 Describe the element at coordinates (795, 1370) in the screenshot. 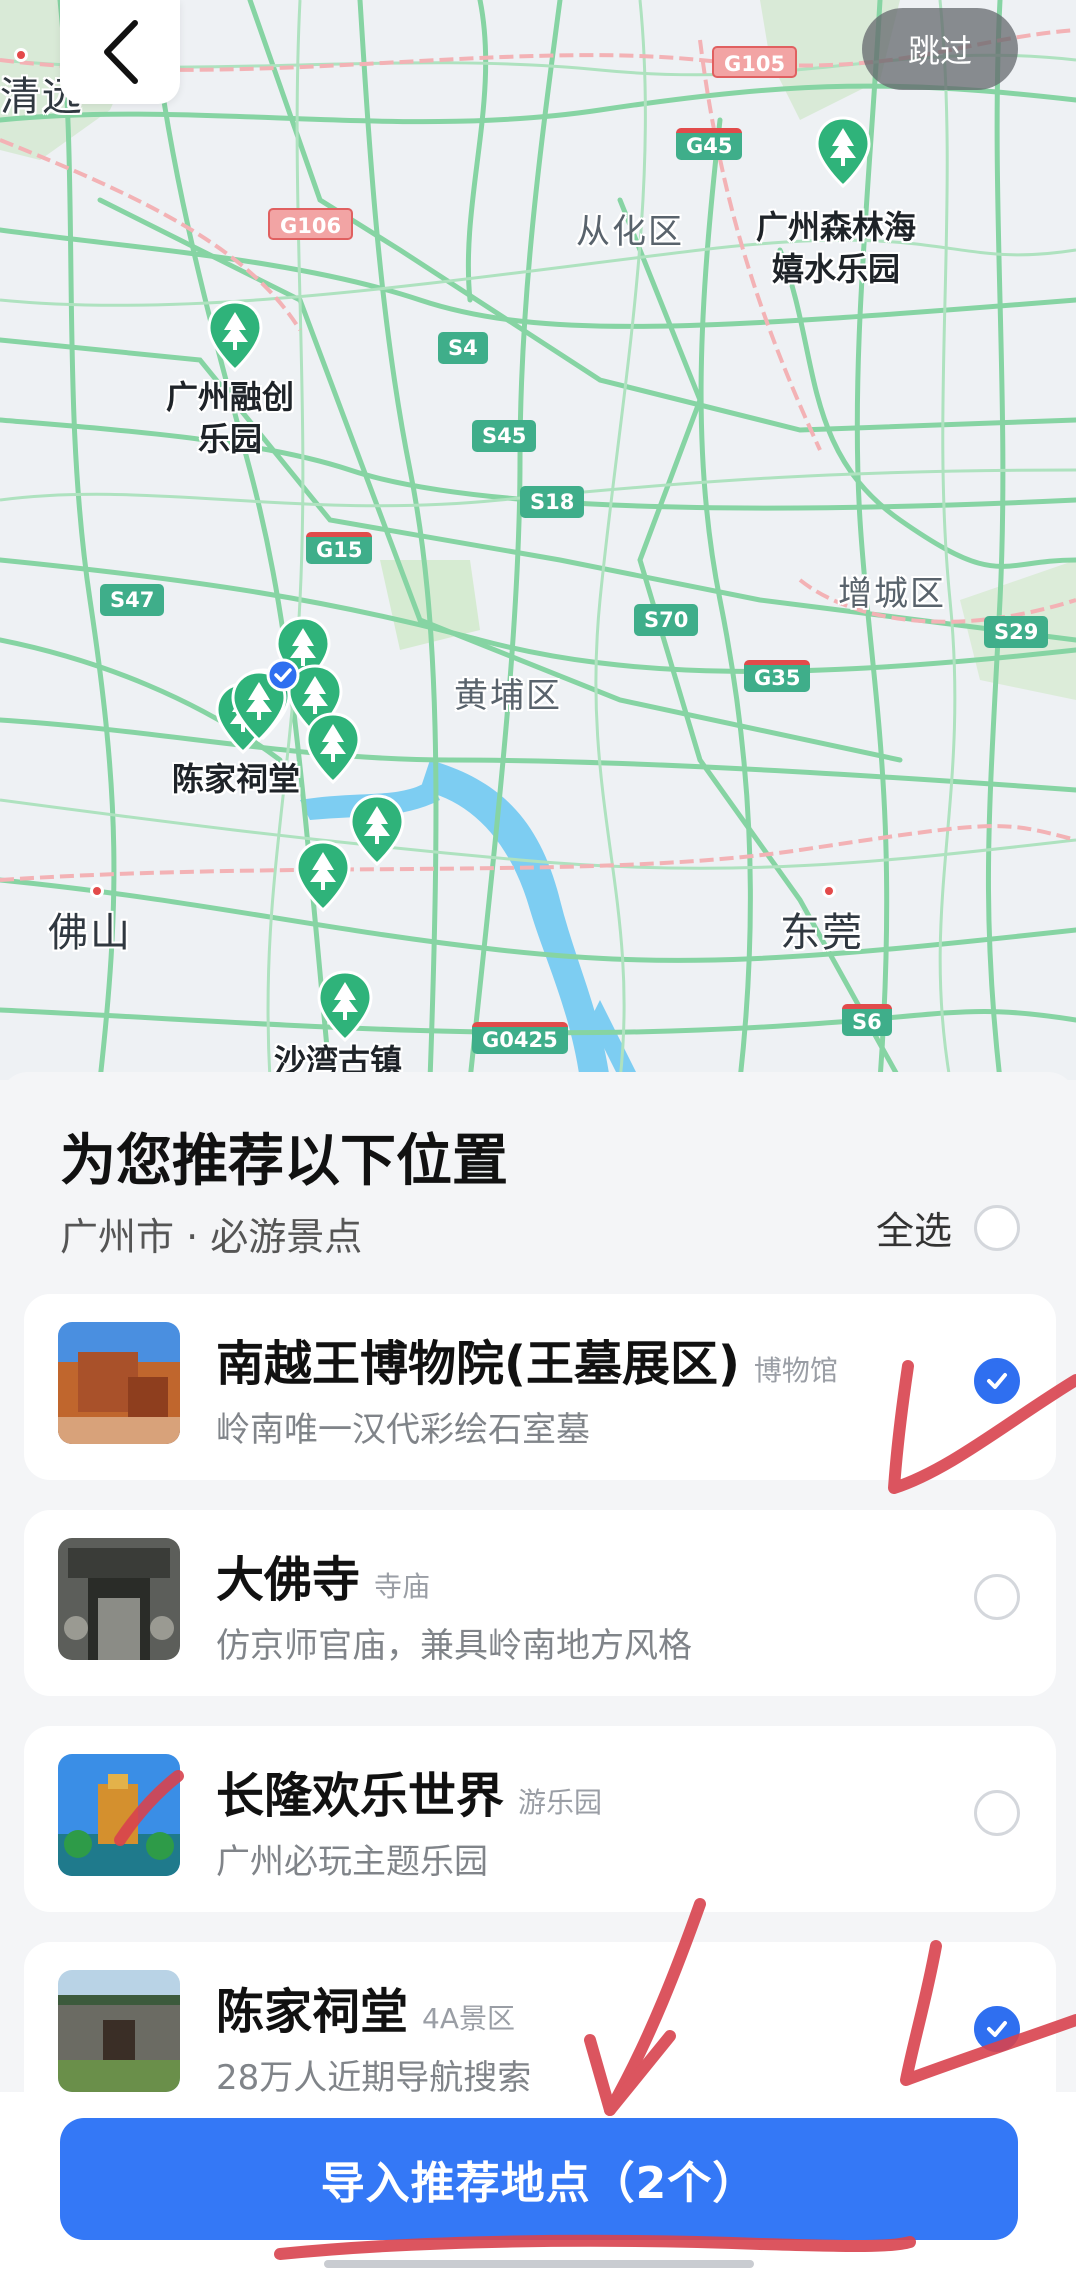

I see `place-tag: 博物馆` at that location.